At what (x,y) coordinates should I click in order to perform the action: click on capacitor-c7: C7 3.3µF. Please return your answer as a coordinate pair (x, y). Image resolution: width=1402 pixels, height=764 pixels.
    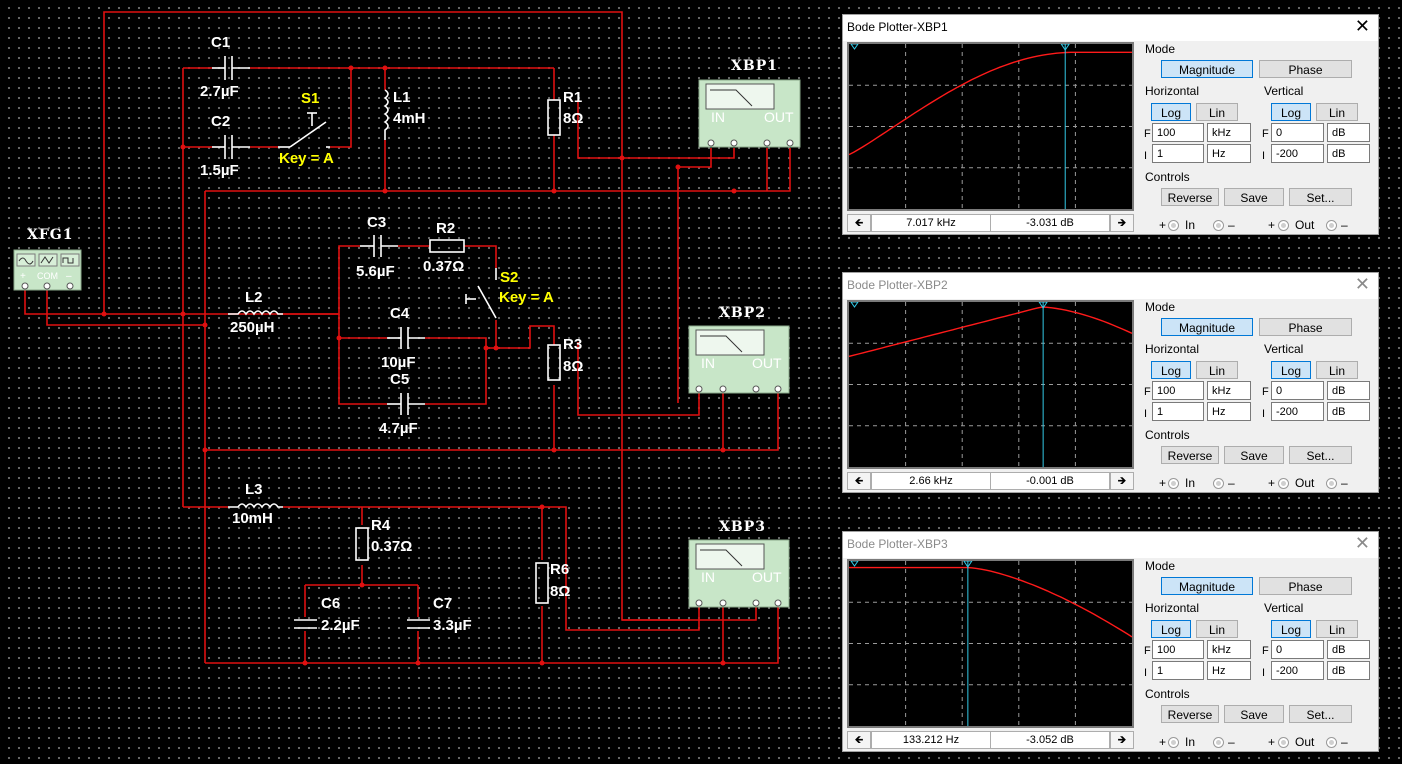
    Looking at the image, I should click on (439, 614).